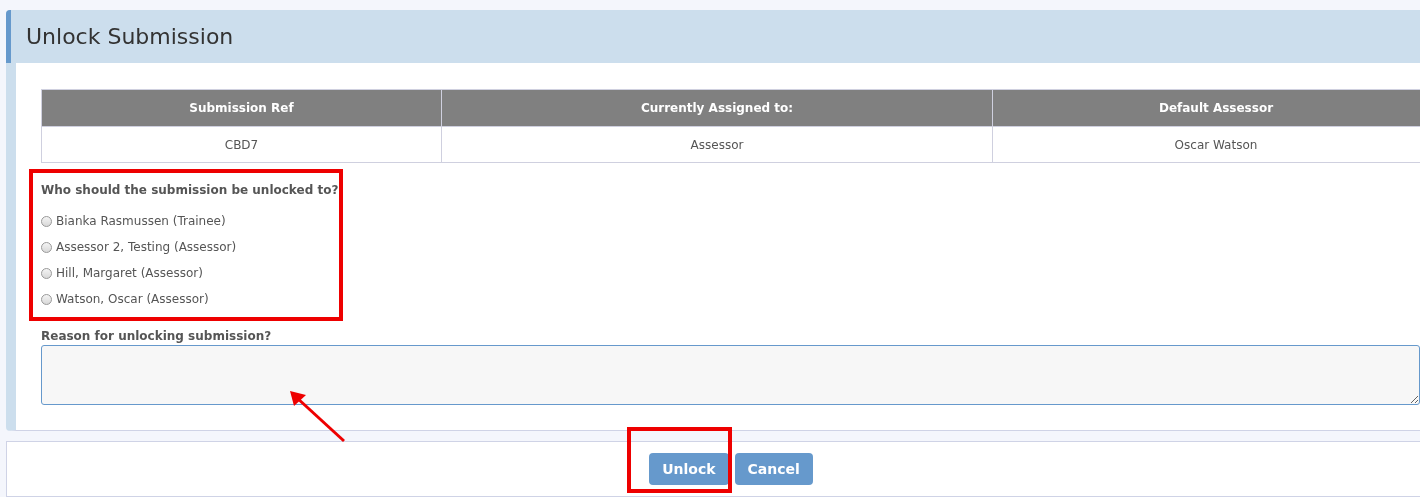 This screenshot has width=1420, height=497. Describe the element at coordinates (717, 108) in the screenshot. I see `column-header: Currently Assigned to:` at that location.